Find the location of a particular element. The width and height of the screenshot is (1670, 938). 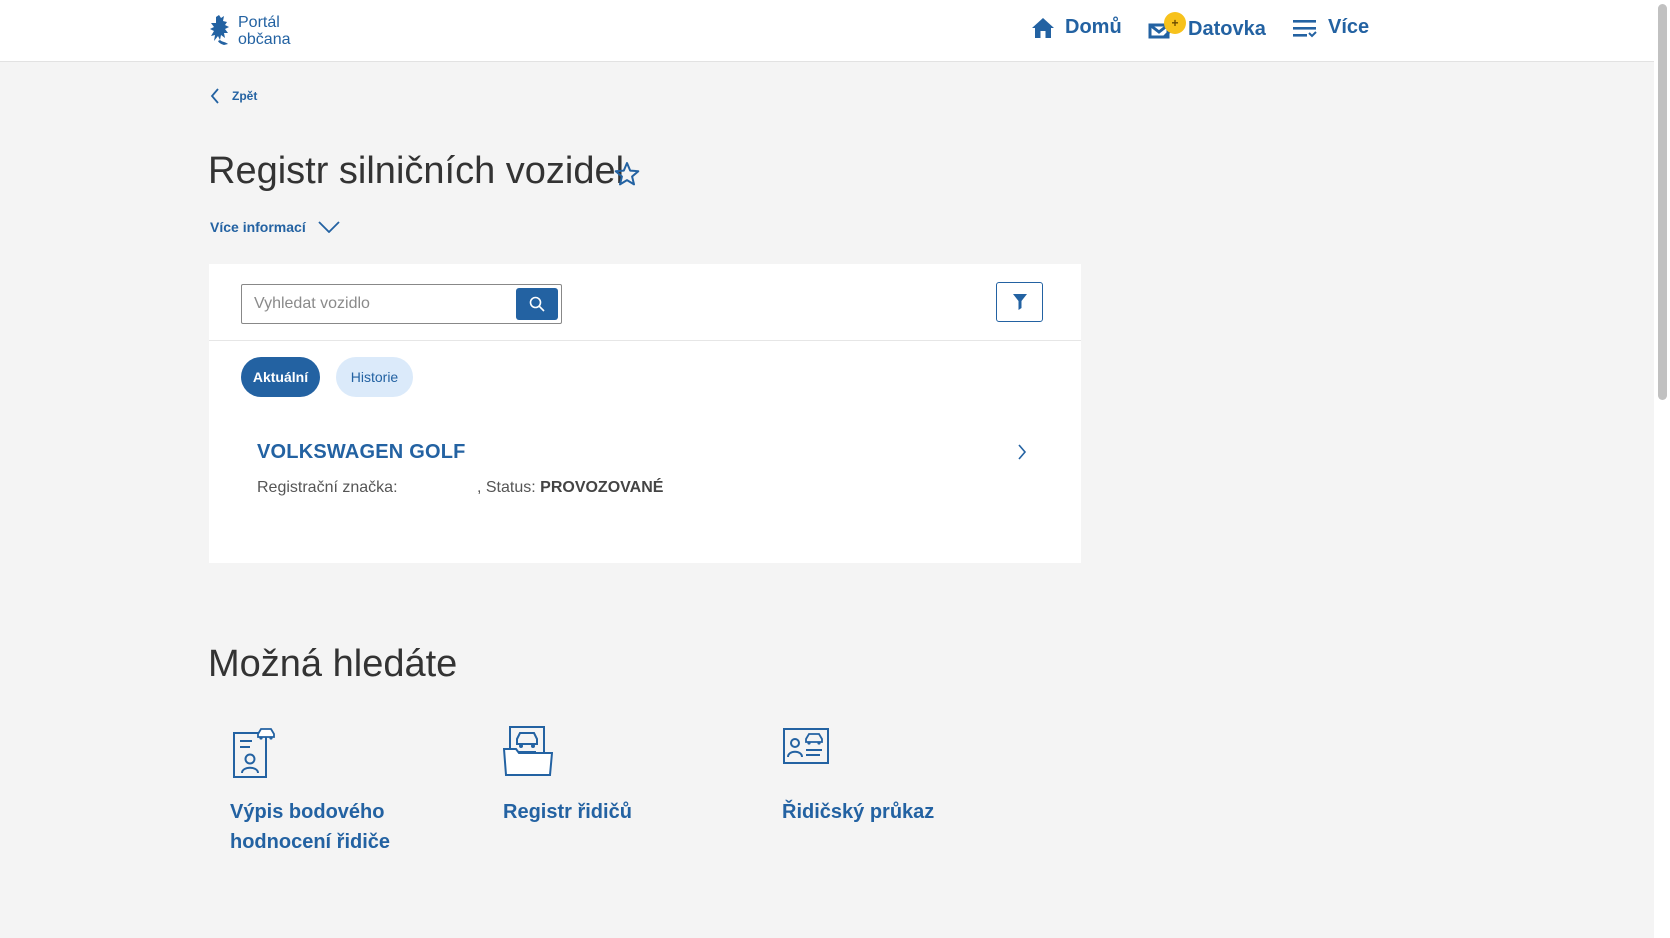

logo-line-1: Portál is located at coordinates (259, 22).